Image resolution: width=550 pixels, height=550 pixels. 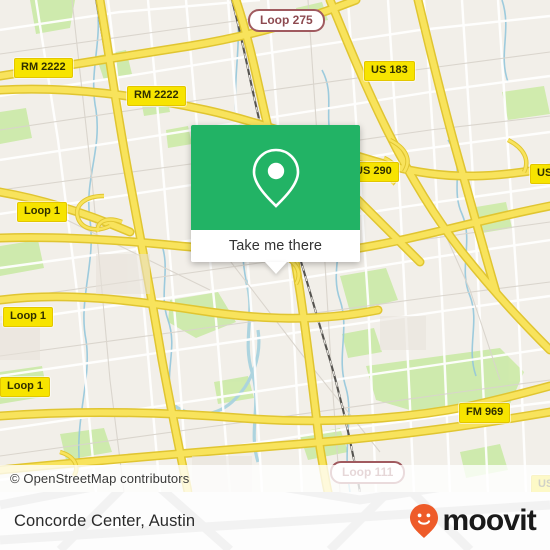 I want to click on info-card-footer: Take me there, so click(x=275, y=252).